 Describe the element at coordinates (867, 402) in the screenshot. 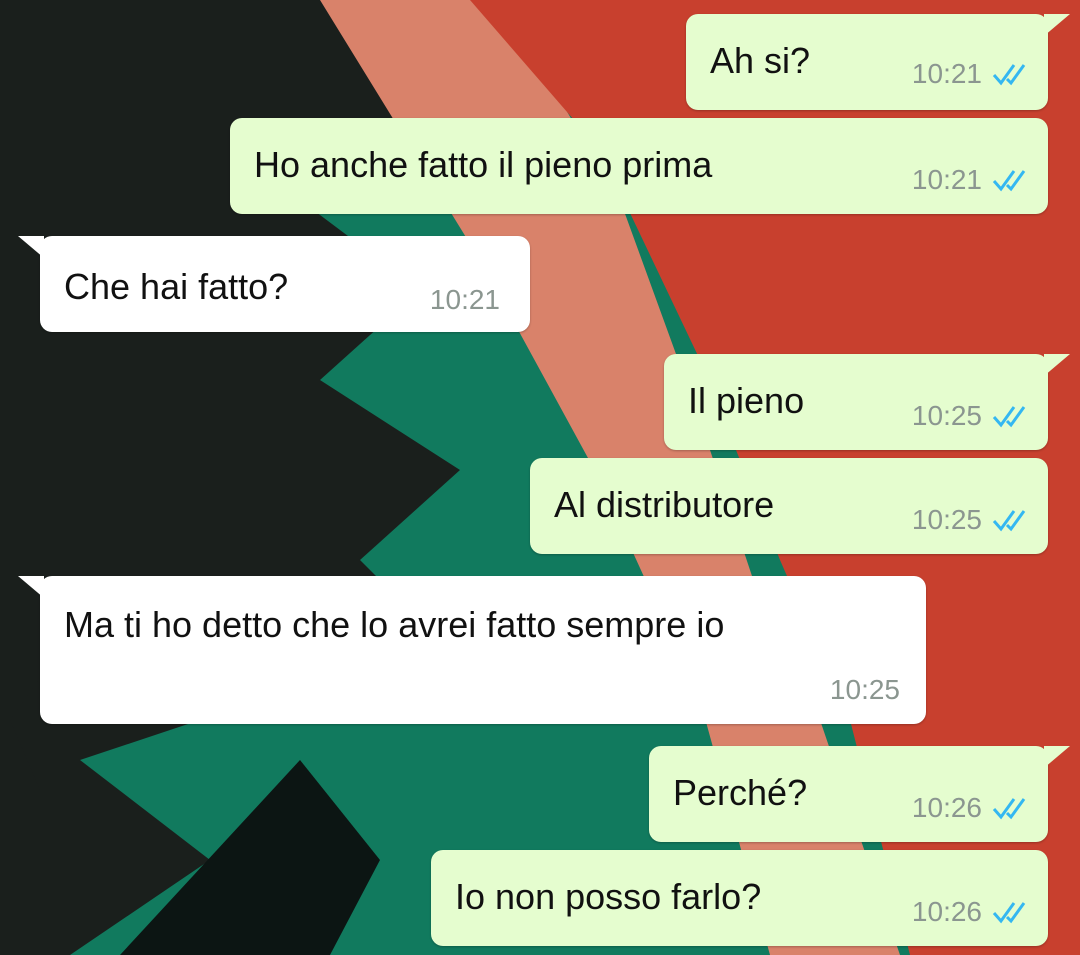

I see `message-bubble-outgoing: Il pieno 10:25` at that location.